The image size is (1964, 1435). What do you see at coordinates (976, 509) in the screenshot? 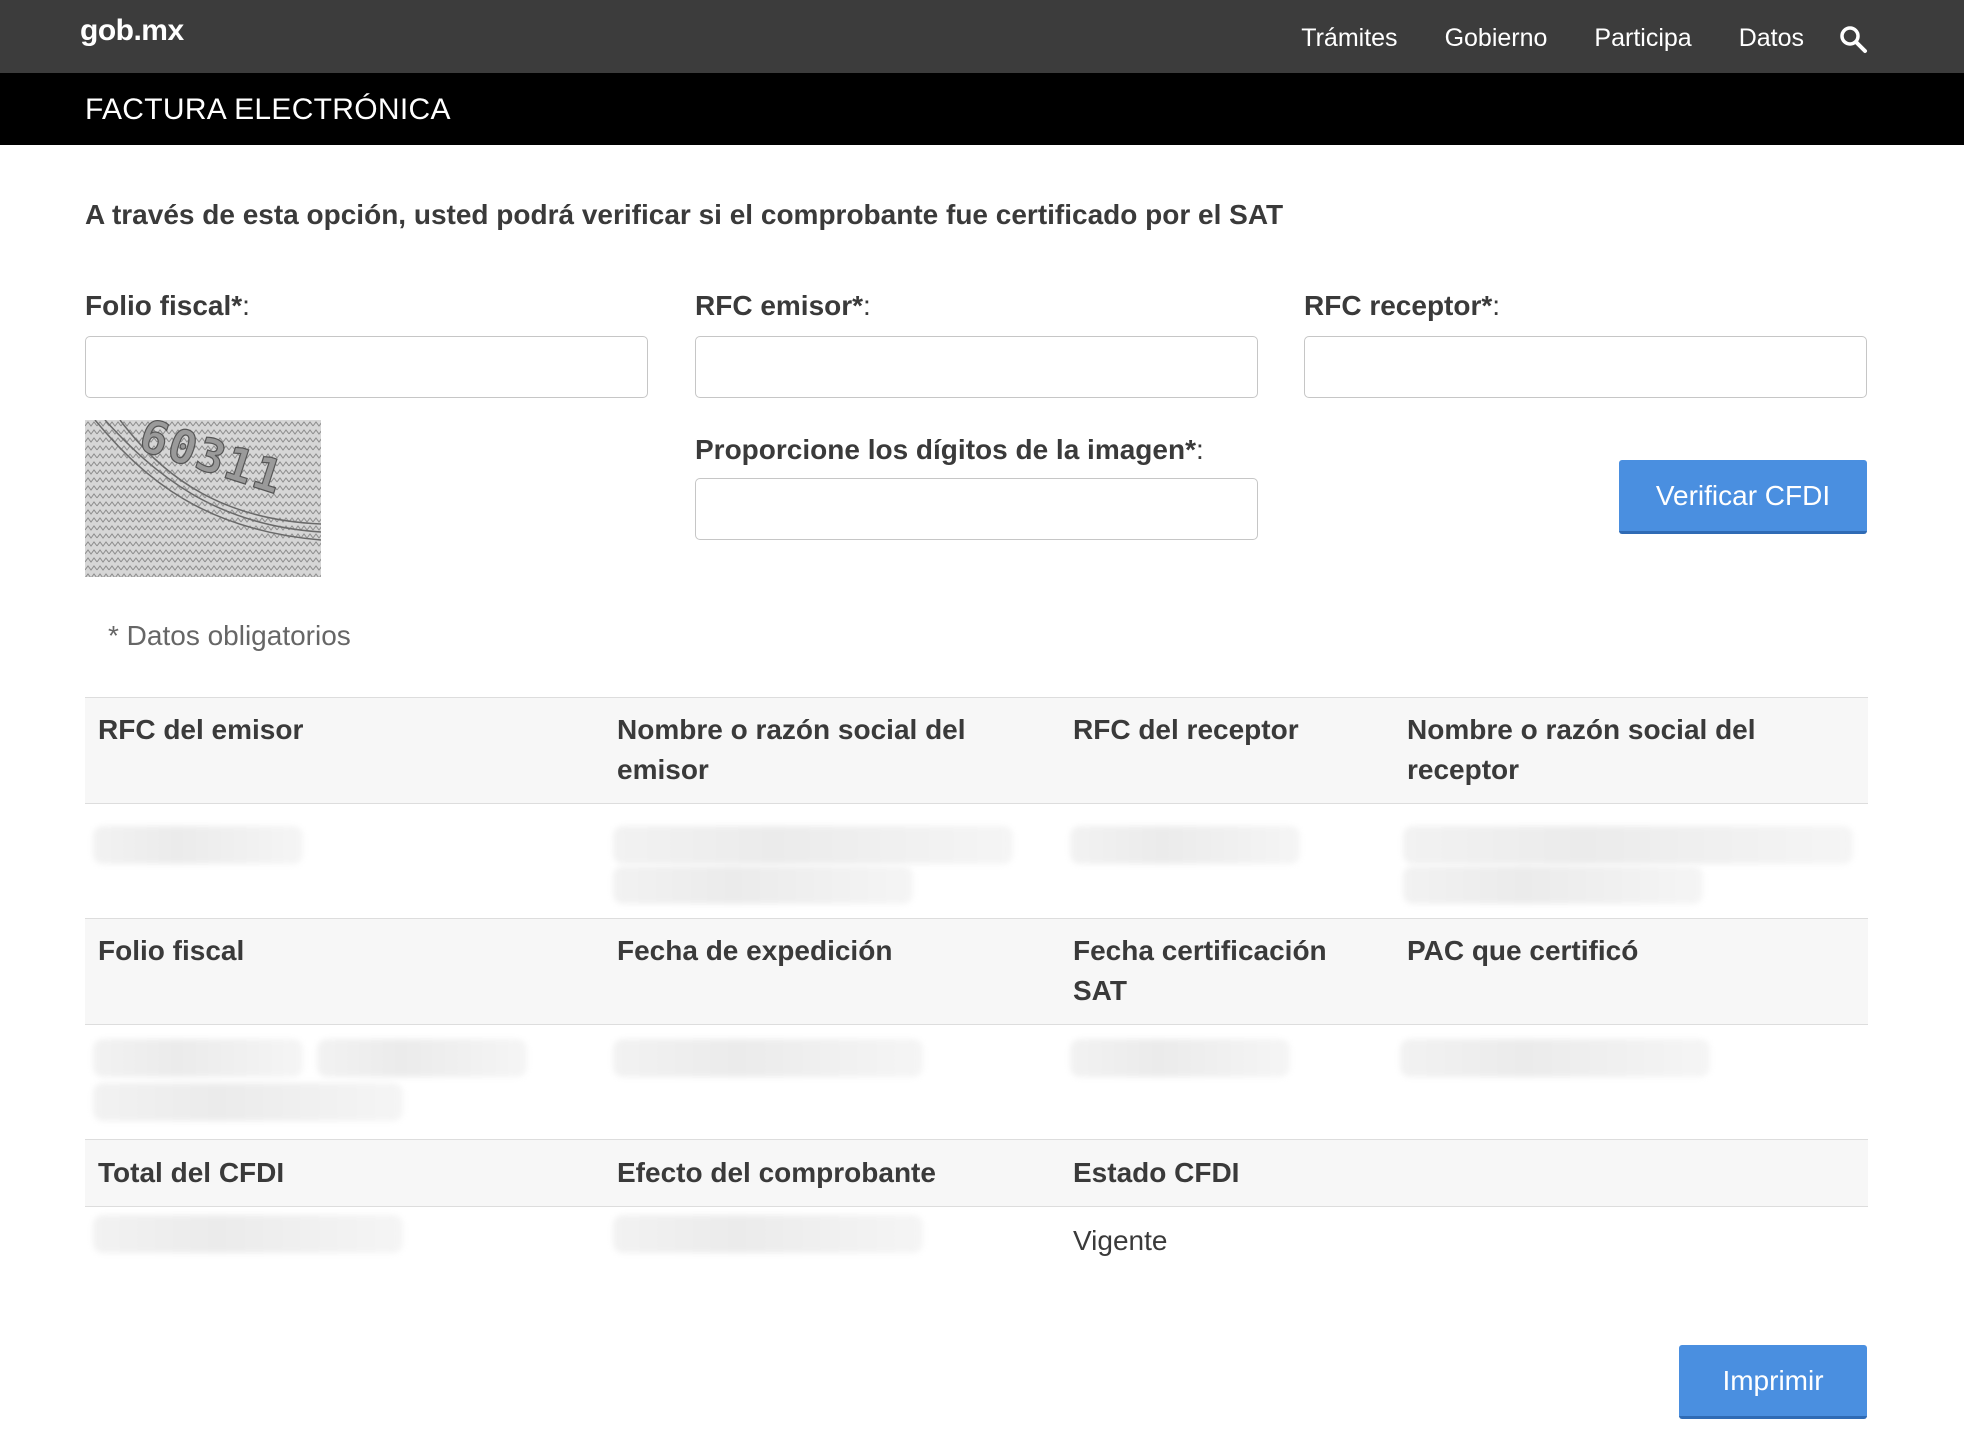
I see `captcha-input` at bounding box center [976, 509].